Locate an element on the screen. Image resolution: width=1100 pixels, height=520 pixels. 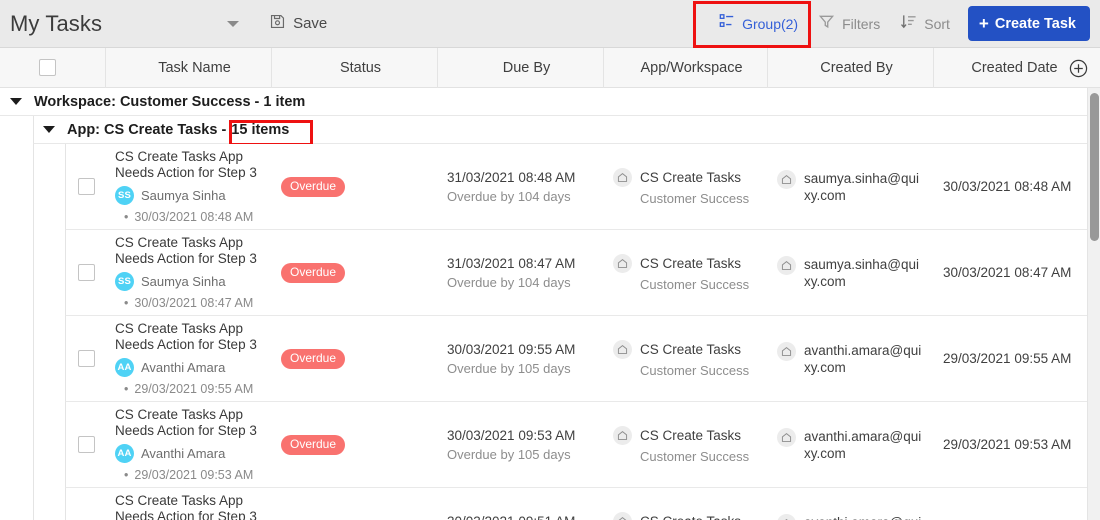
overdue-note: Overdue by 104 days is located at coordinates (509, 196).